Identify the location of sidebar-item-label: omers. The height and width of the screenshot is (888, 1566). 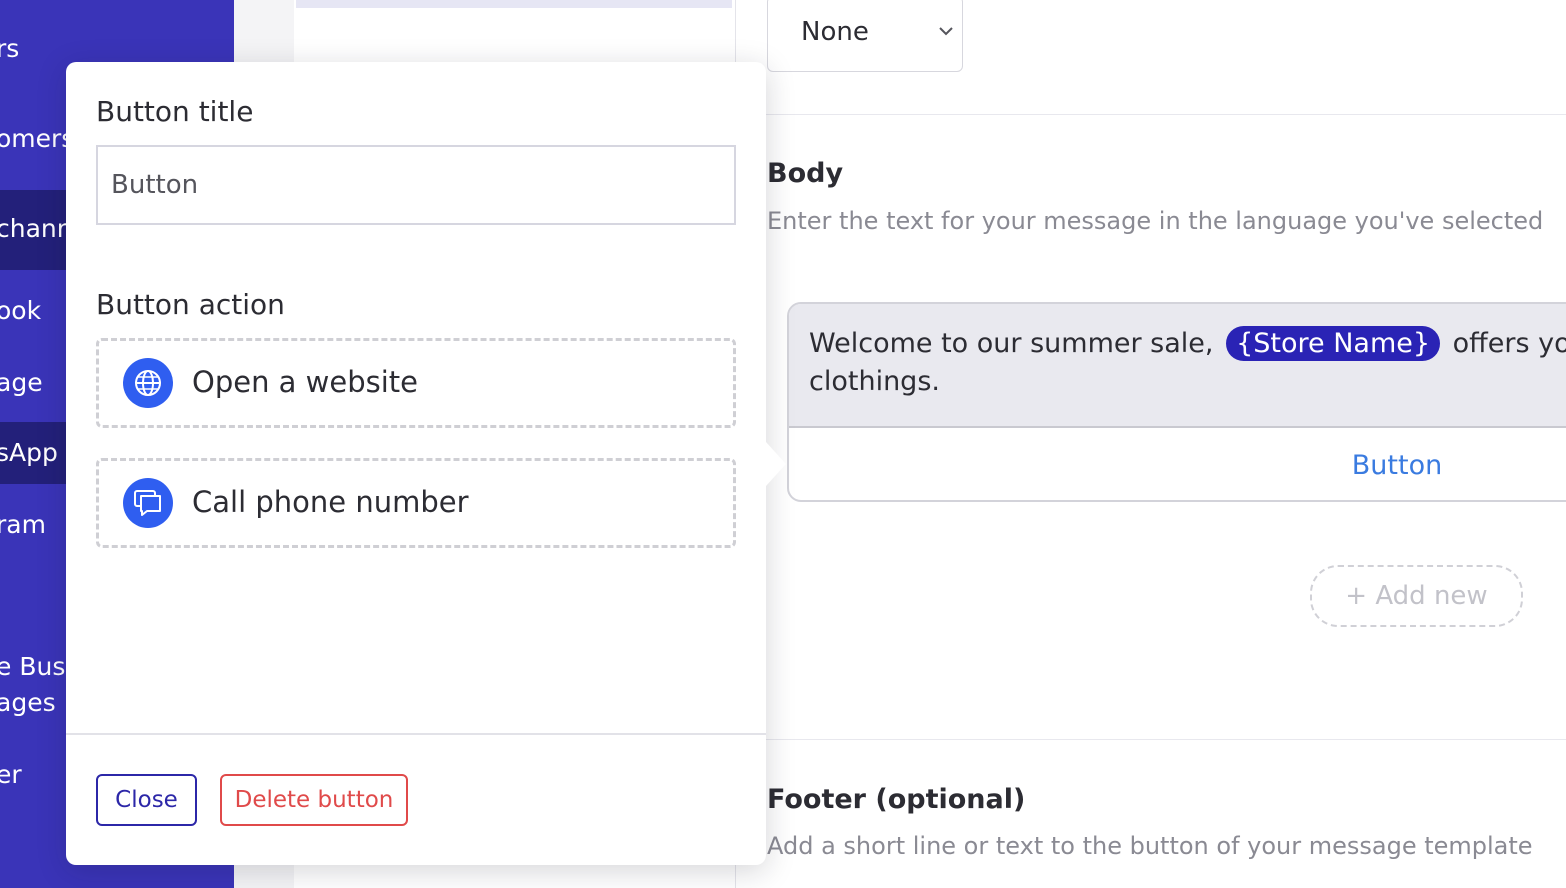
(37, 138).